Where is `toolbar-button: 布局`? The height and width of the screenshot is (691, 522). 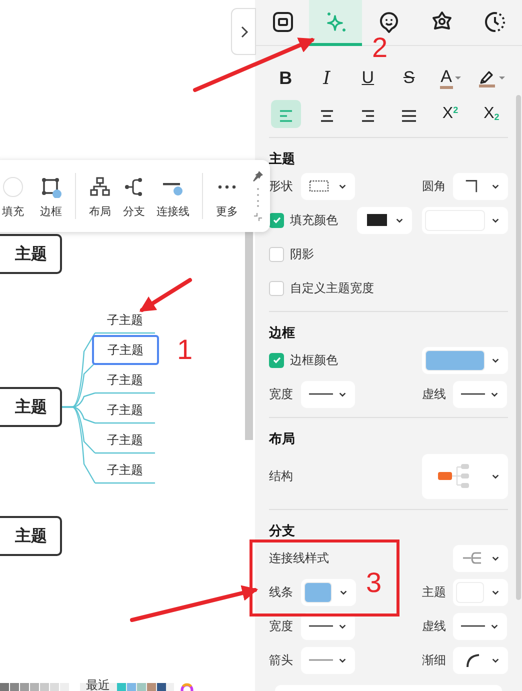 toolbar-button: 布局 is located at coordinates (100, 196).